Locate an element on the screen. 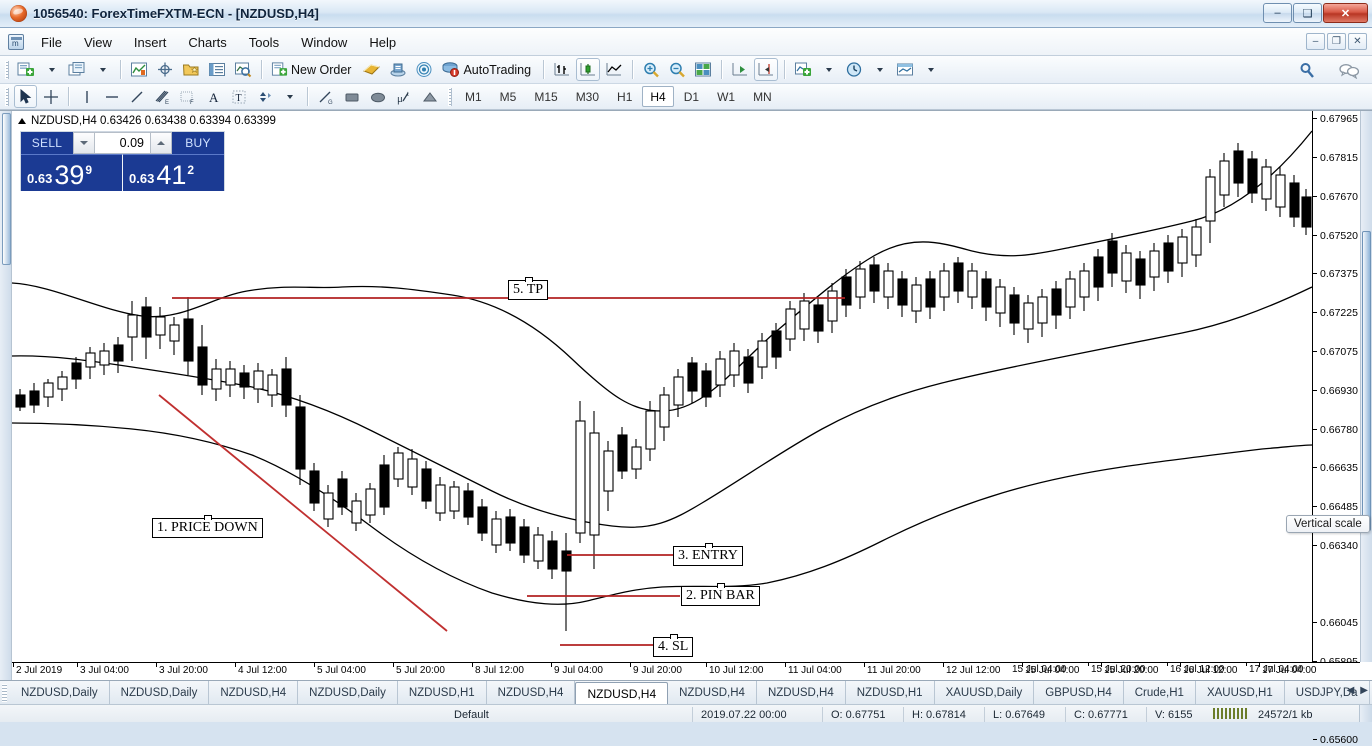 Image resolution: width=1372 pixels, height=746 pixels. arrows-dropdown is located at coordinates (289, 96).